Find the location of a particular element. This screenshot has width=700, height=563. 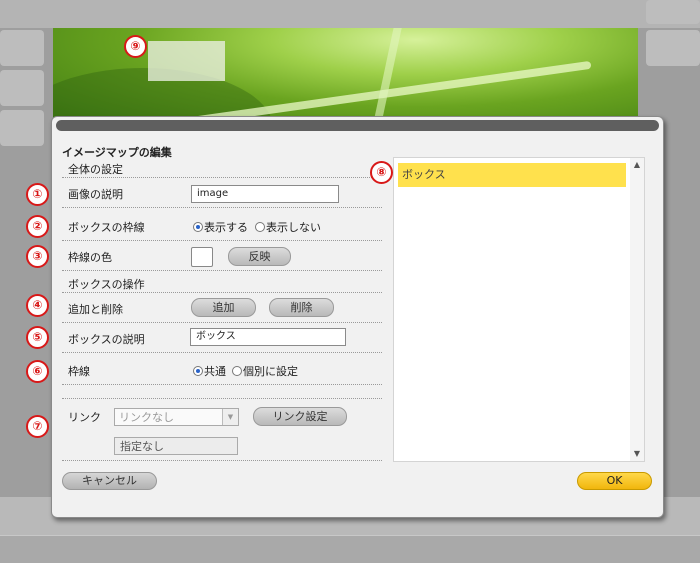

row-add-remove: 追加と削除 追加 削除 is located at coordinates (222, 308).